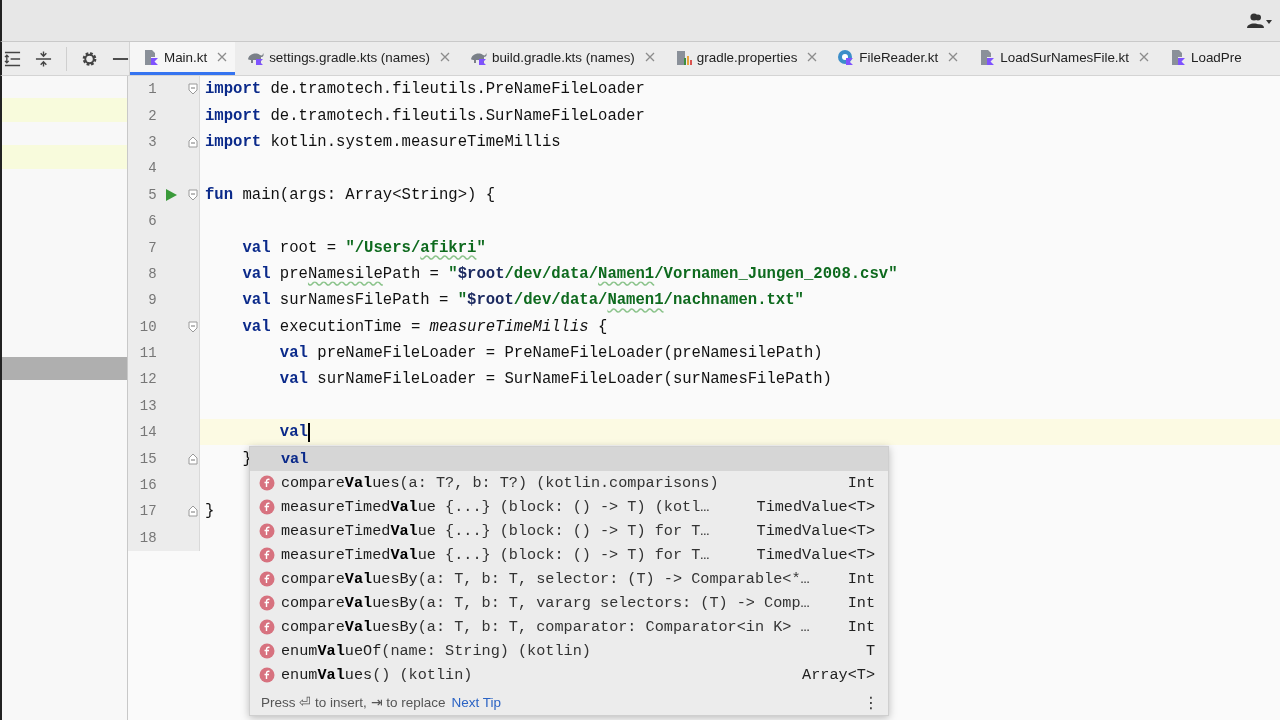  Describe the element at coordinates (152, 168) in the screenshot. I see `line-number: 4` at that location.